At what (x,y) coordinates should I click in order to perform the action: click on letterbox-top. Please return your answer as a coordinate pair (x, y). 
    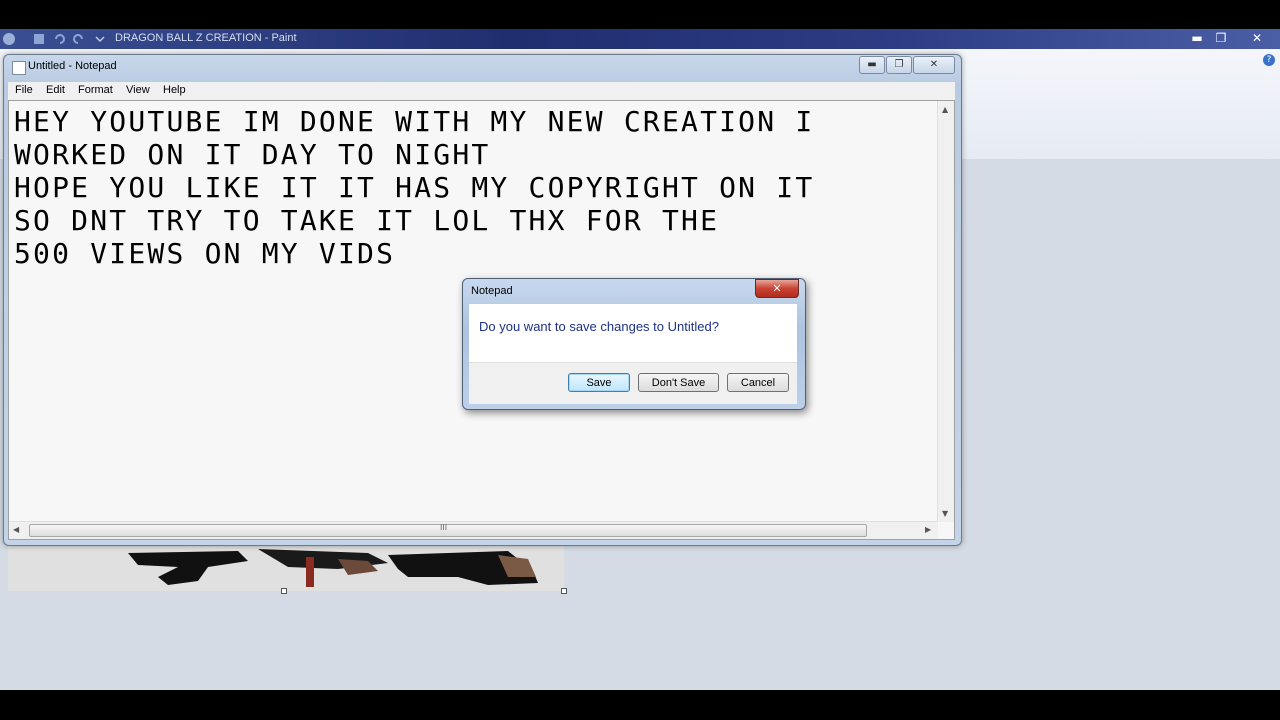
    Looking at the image, I should click on (640, 14).